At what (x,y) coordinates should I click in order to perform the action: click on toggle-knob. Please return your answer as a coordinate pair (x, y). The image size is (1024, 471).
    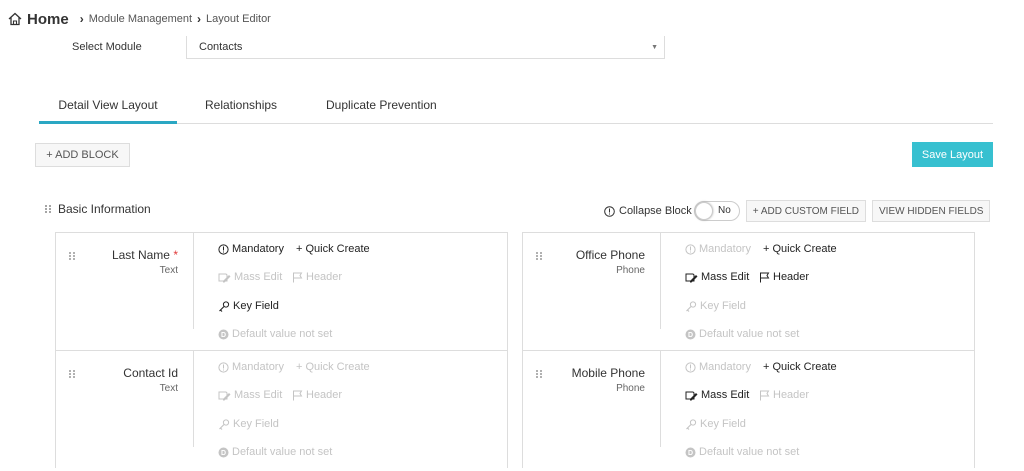
    Looking at the image, I should click on (703, 211).